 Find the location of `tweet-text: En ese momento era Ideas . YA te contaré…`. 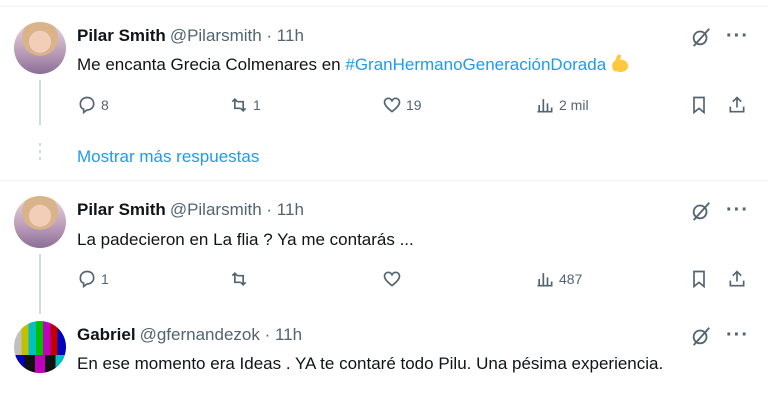

tweet-text: En ese momento era Ideas . YA te contaré… is located at coordinates (370, 363).